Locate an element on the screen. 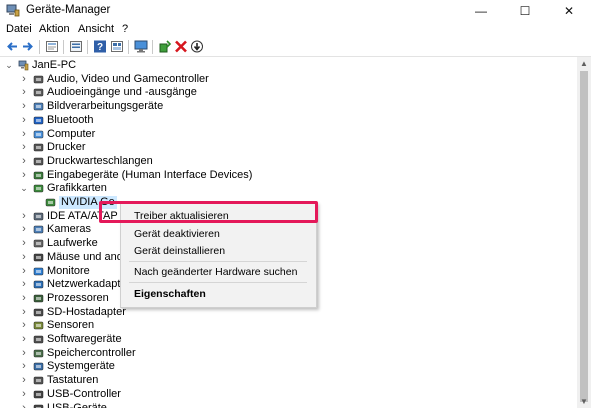 Image resolution: width=591 pixels, height=408 pixels. forward-icon is located at coordinates (28, 46).